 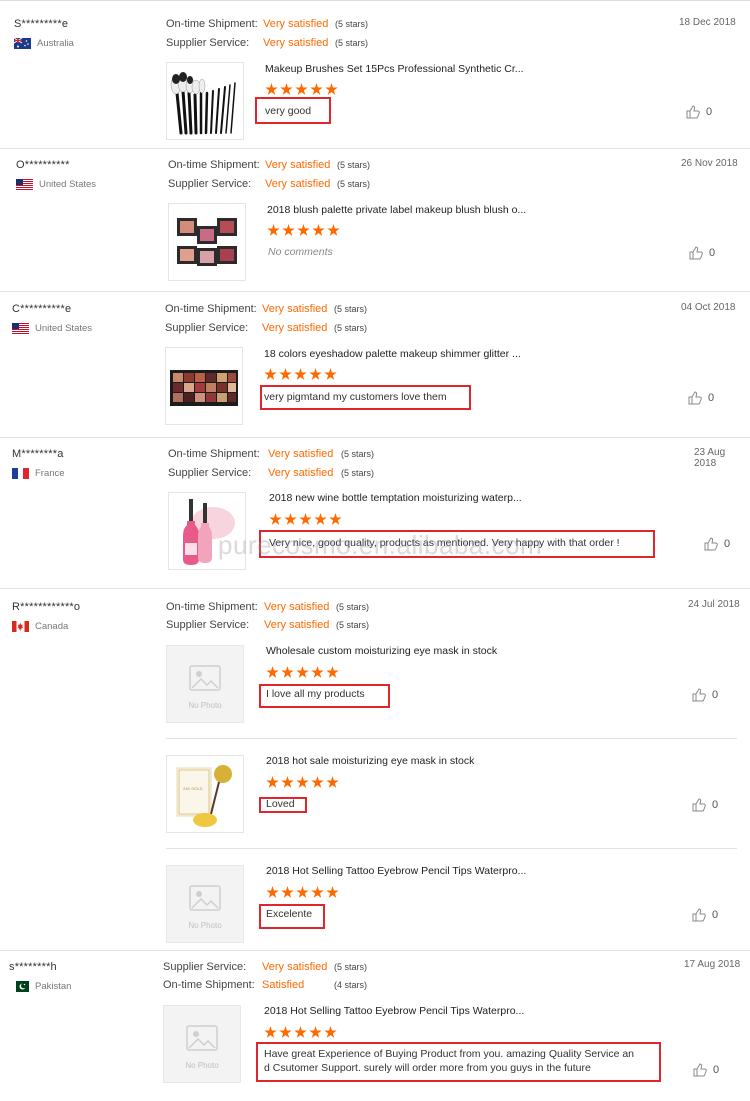 I want to click on reviewer-country: France, so click(x=38, y=473).